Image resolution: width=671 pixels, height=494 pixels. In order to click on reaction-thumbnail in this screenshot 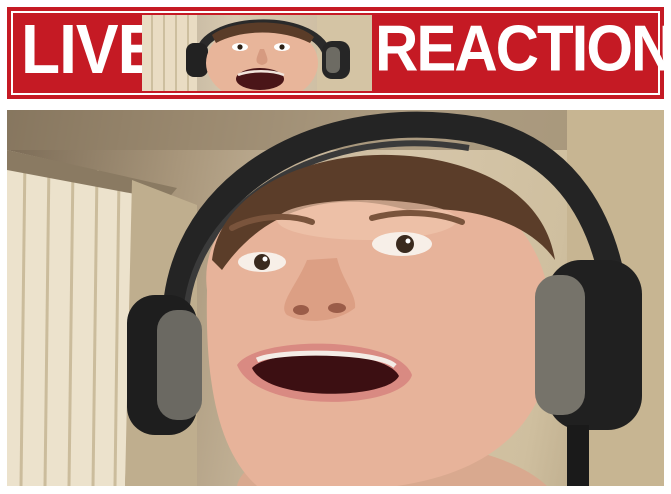, I will do `click(257, 53)`.